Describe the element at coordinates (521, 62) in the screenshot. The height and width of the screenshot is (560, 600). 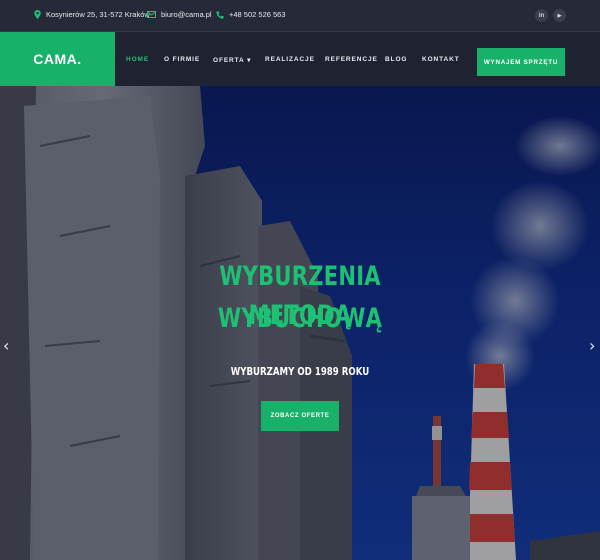
I see `equipment-rental-button: WYNAJEM SPRZĘTU` at that location.